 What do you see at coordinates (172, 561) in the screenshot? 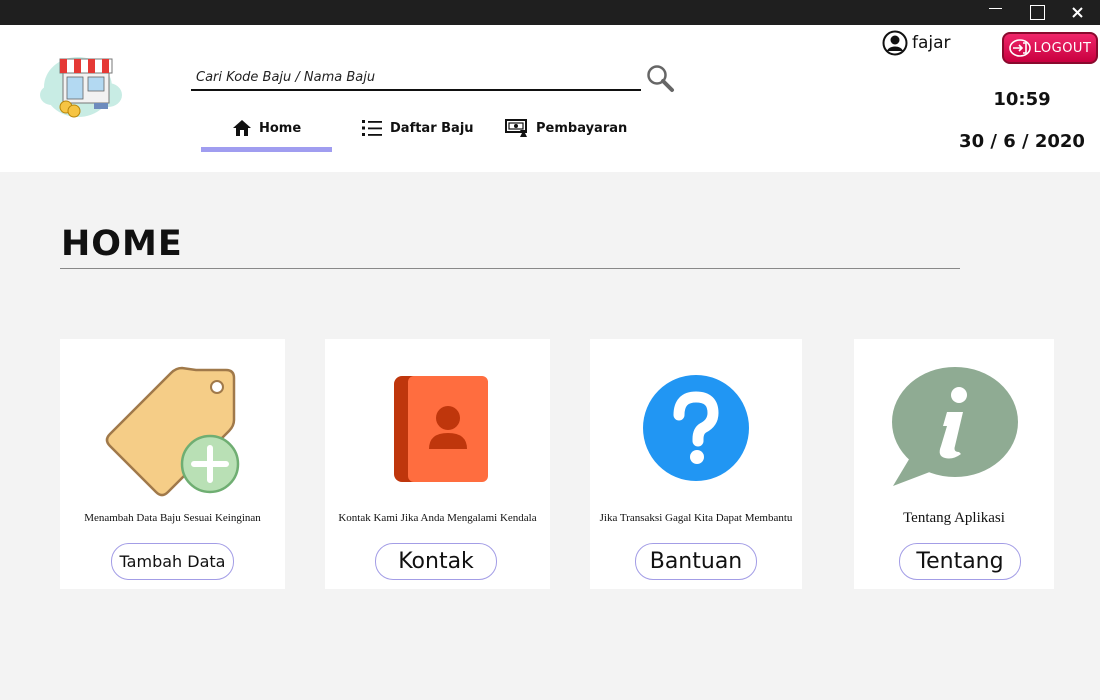
I see `tambah-data-button: Tambah Data` at bounding box center [172, 561].